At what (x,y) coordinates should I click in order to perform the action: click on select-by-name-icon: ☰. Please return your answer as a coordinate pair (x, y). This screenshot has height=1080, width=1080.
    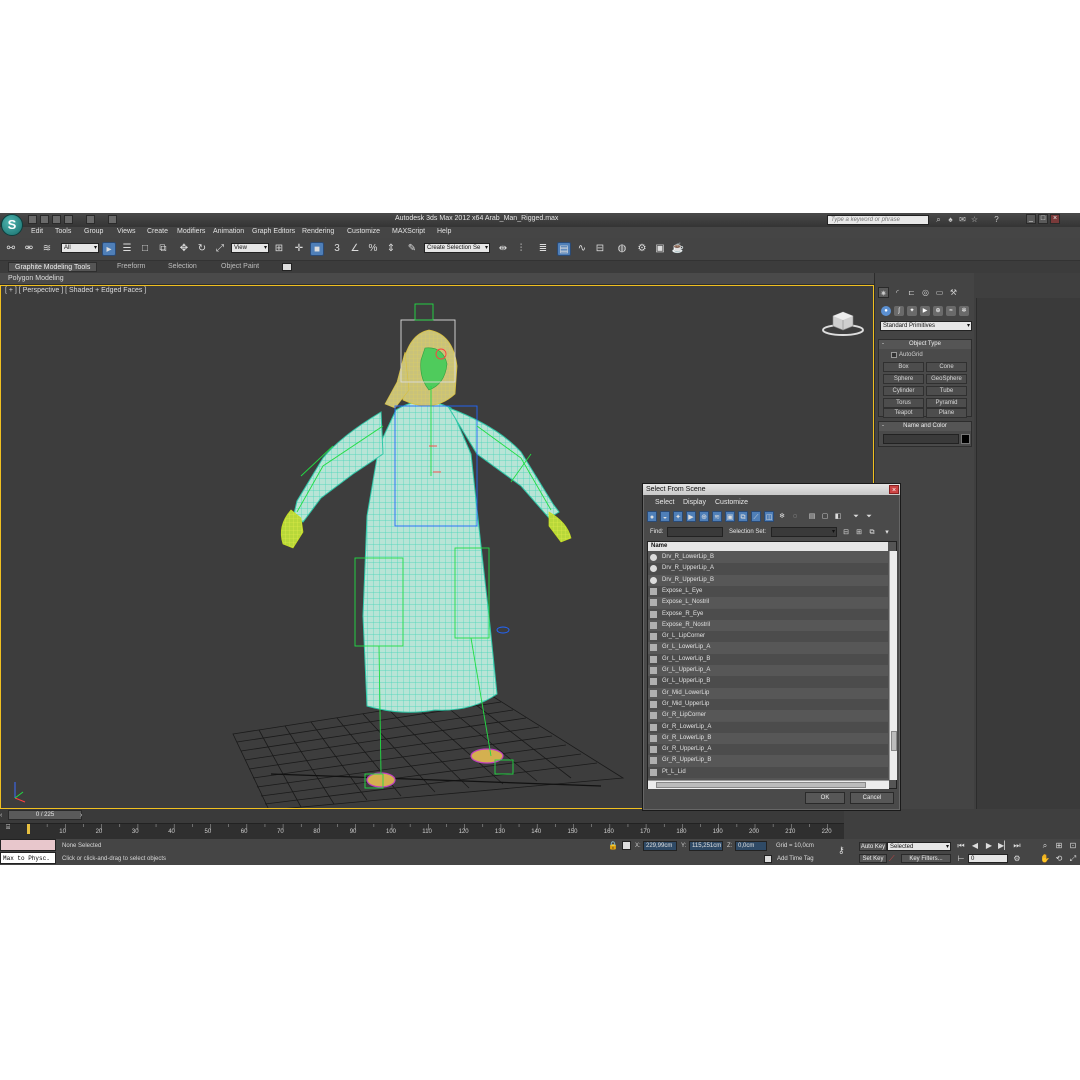
    Looking at the image, I should click on (127, 249).